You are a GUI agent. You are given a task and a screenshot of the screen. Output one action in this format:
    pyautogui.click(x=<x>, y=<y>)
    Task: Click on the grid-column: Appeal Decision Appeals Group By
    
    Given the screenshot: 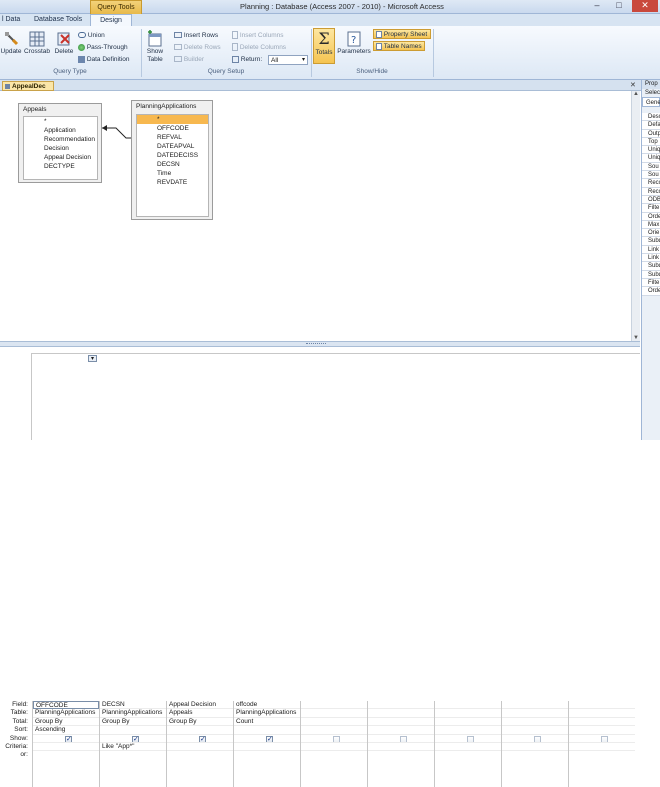 What is the action you would take?
    pyautogui.click(x=199, y=744)
    